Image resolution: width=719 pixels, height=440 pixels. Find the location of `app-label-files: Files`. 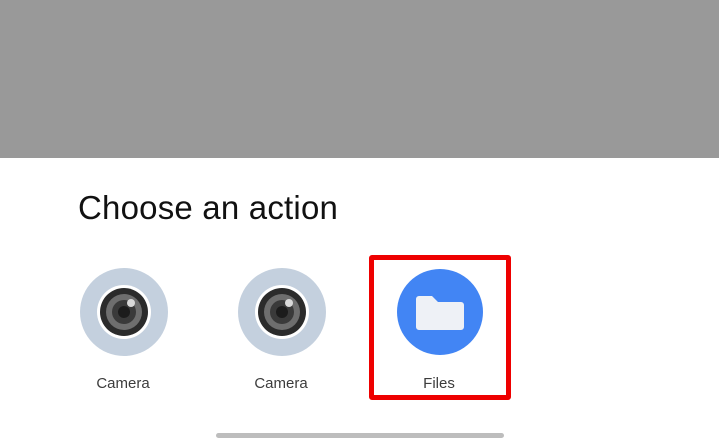

app-label-files: Files is located at coordinates (439, 383).